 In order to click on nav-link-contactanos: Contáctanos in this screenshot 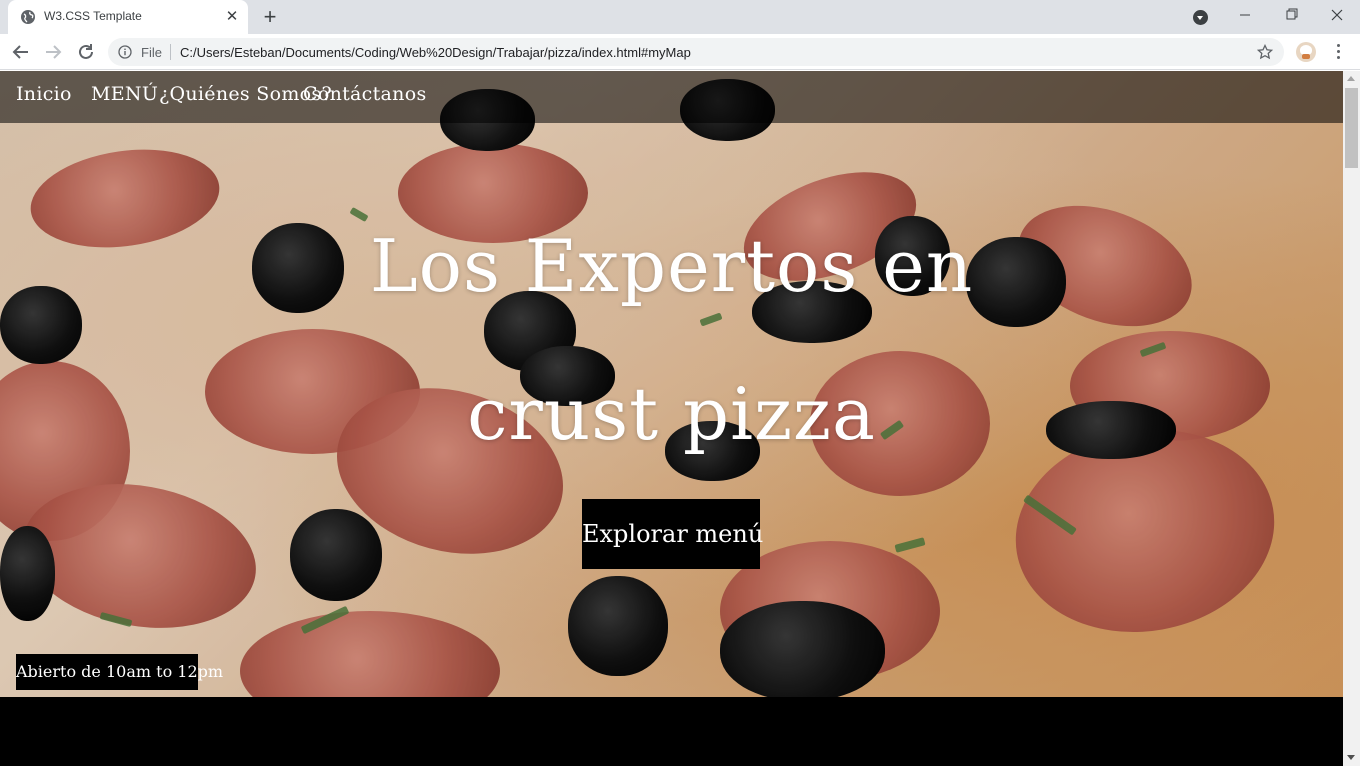, I will do `click(365, 94)`.